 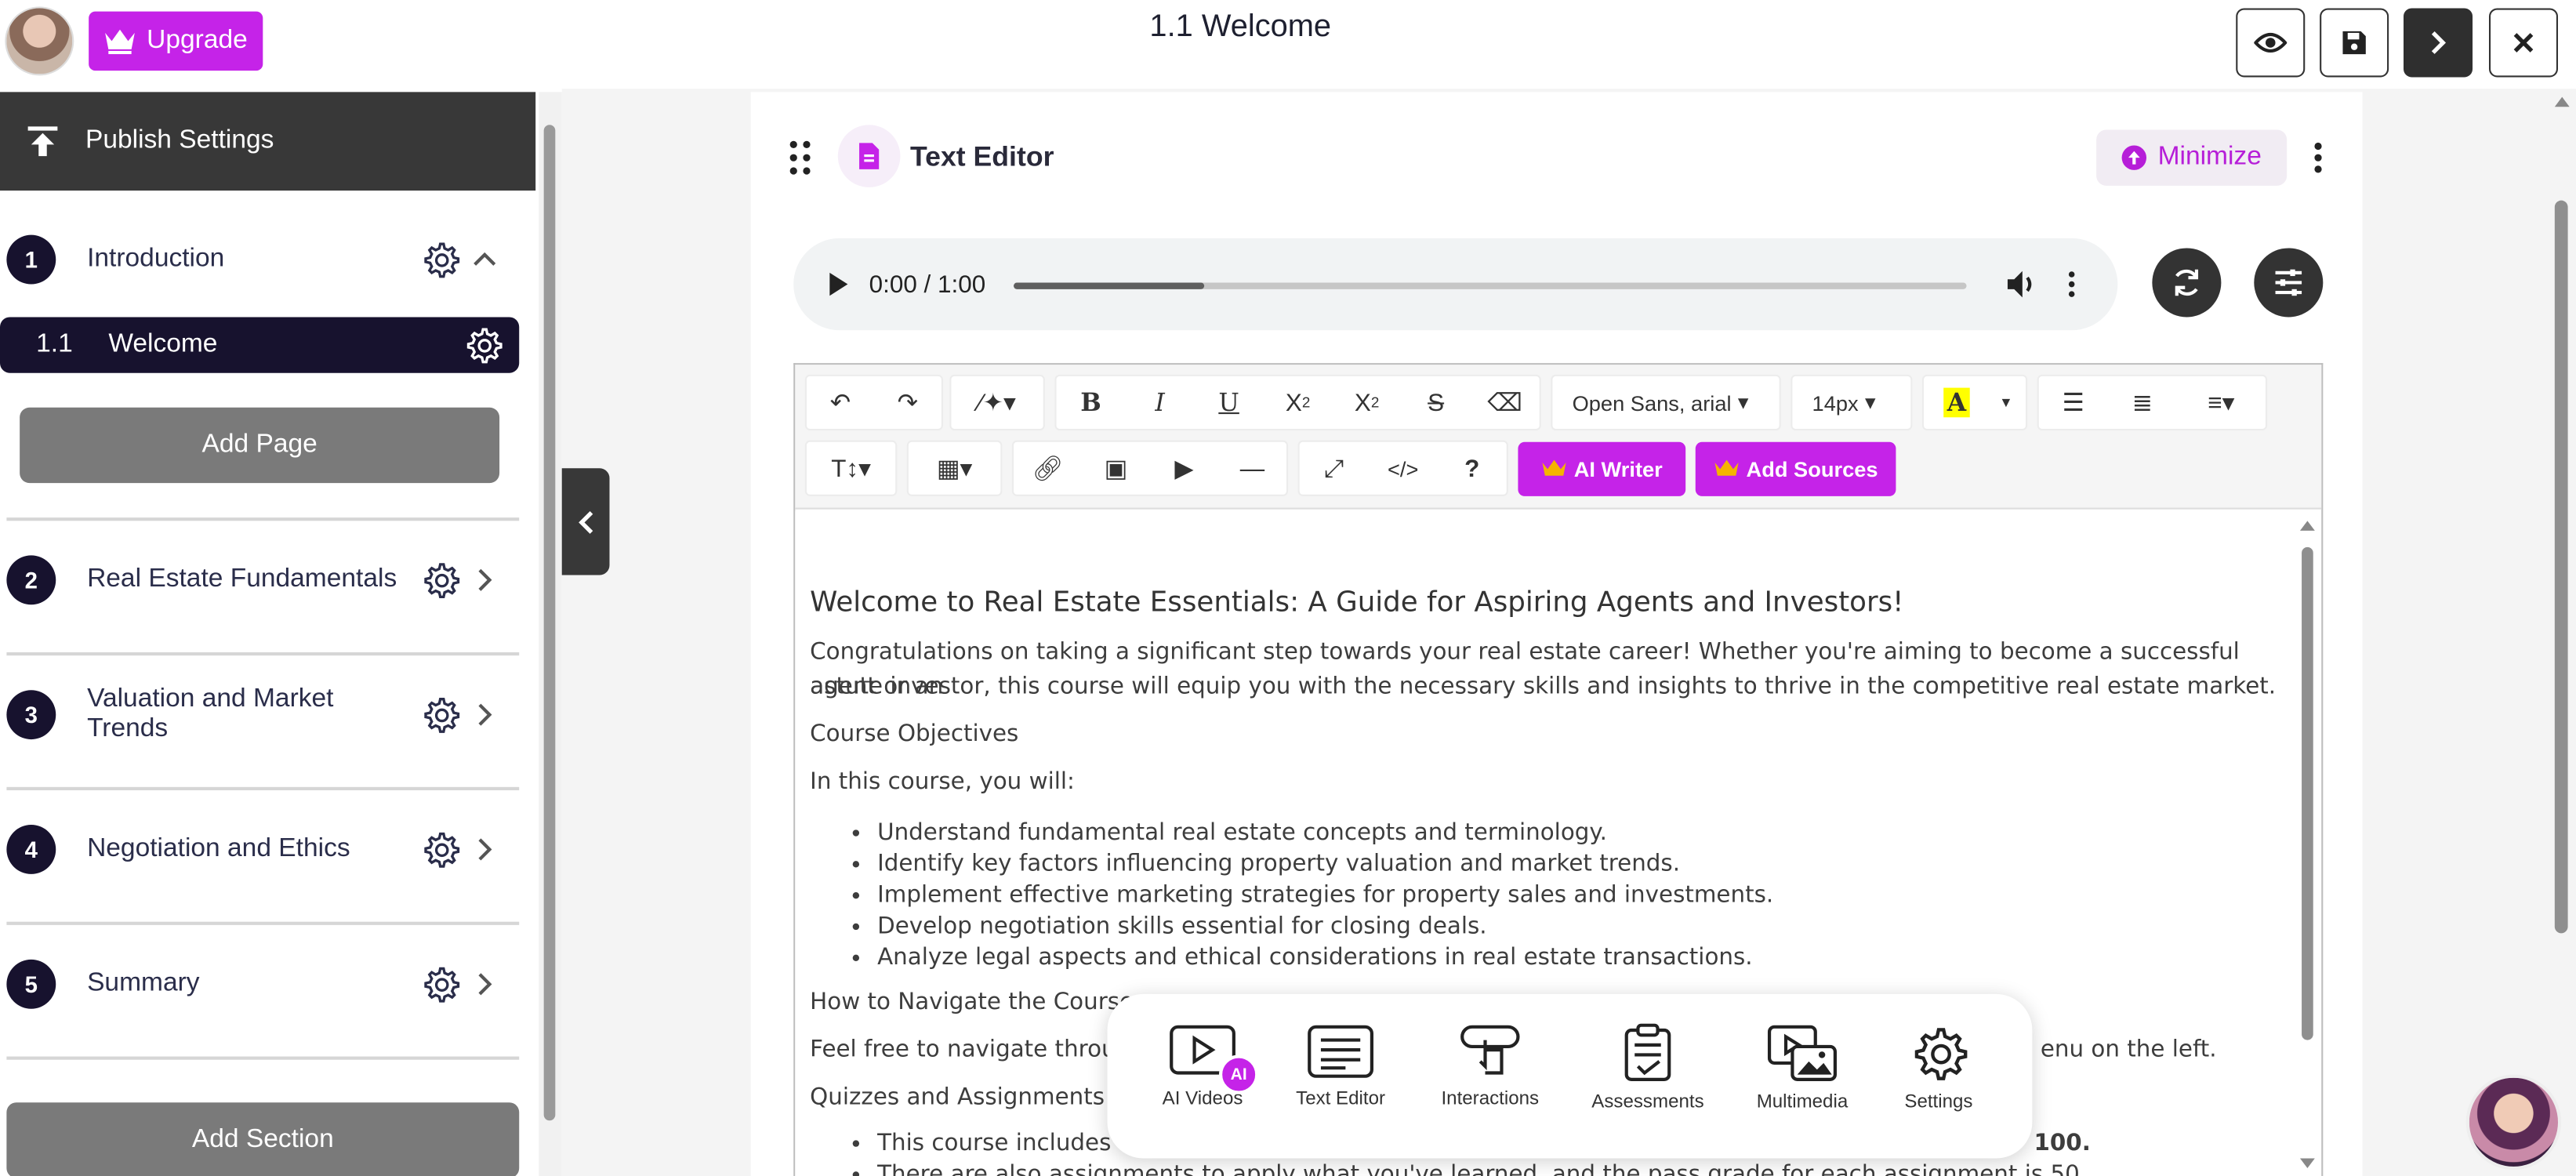 I want to click on add-sources-button: Add Sources, so click(x=1796, y=469).